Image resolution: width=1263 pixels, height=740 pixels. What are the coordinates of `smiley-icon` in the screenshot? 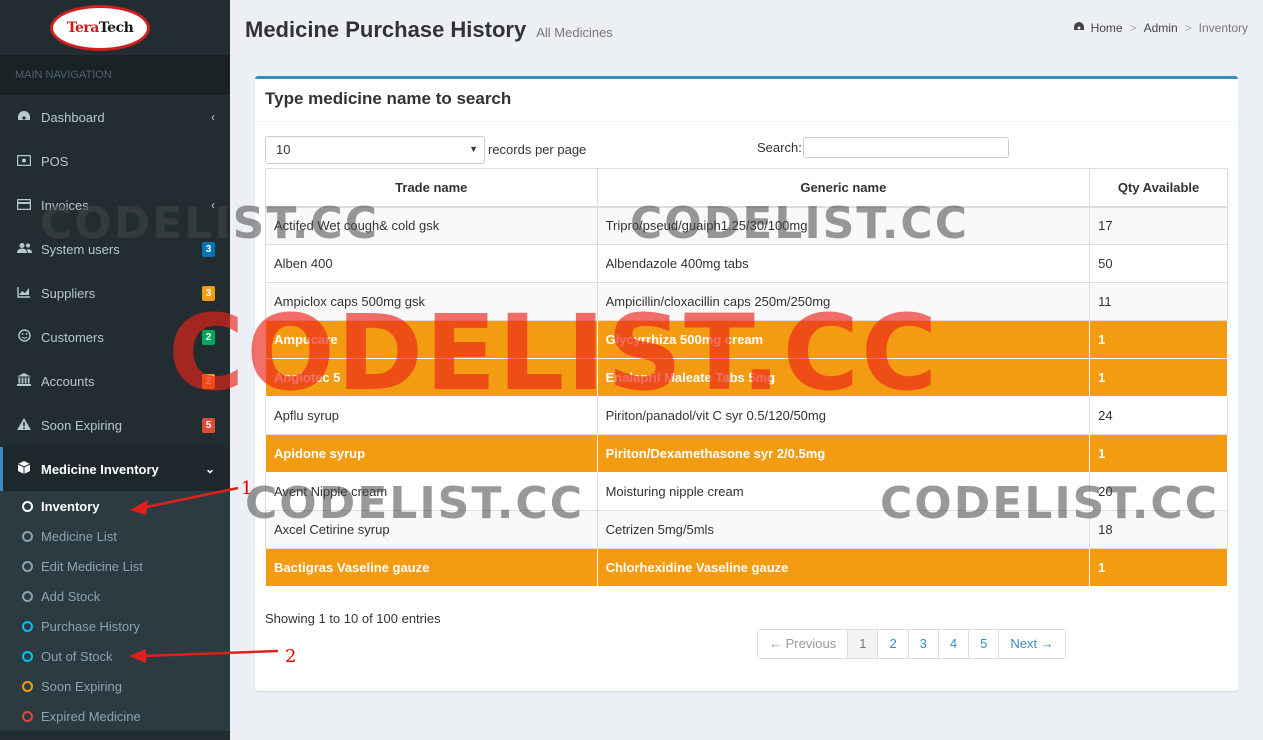 It's located at (24, 337).